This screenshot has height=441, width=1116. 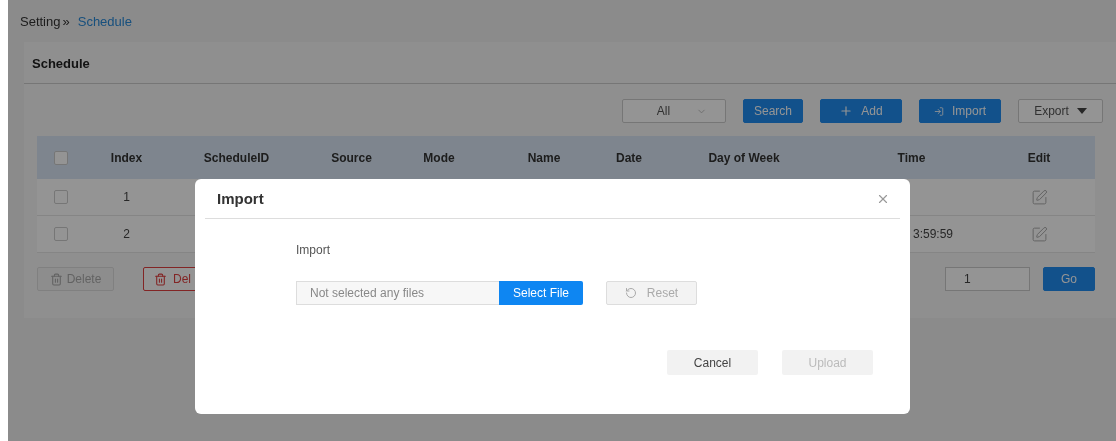 What do you see at coordinates (351, 157) in the screenshot?
I see `column-header: Source` at bounding box center [351, 157].